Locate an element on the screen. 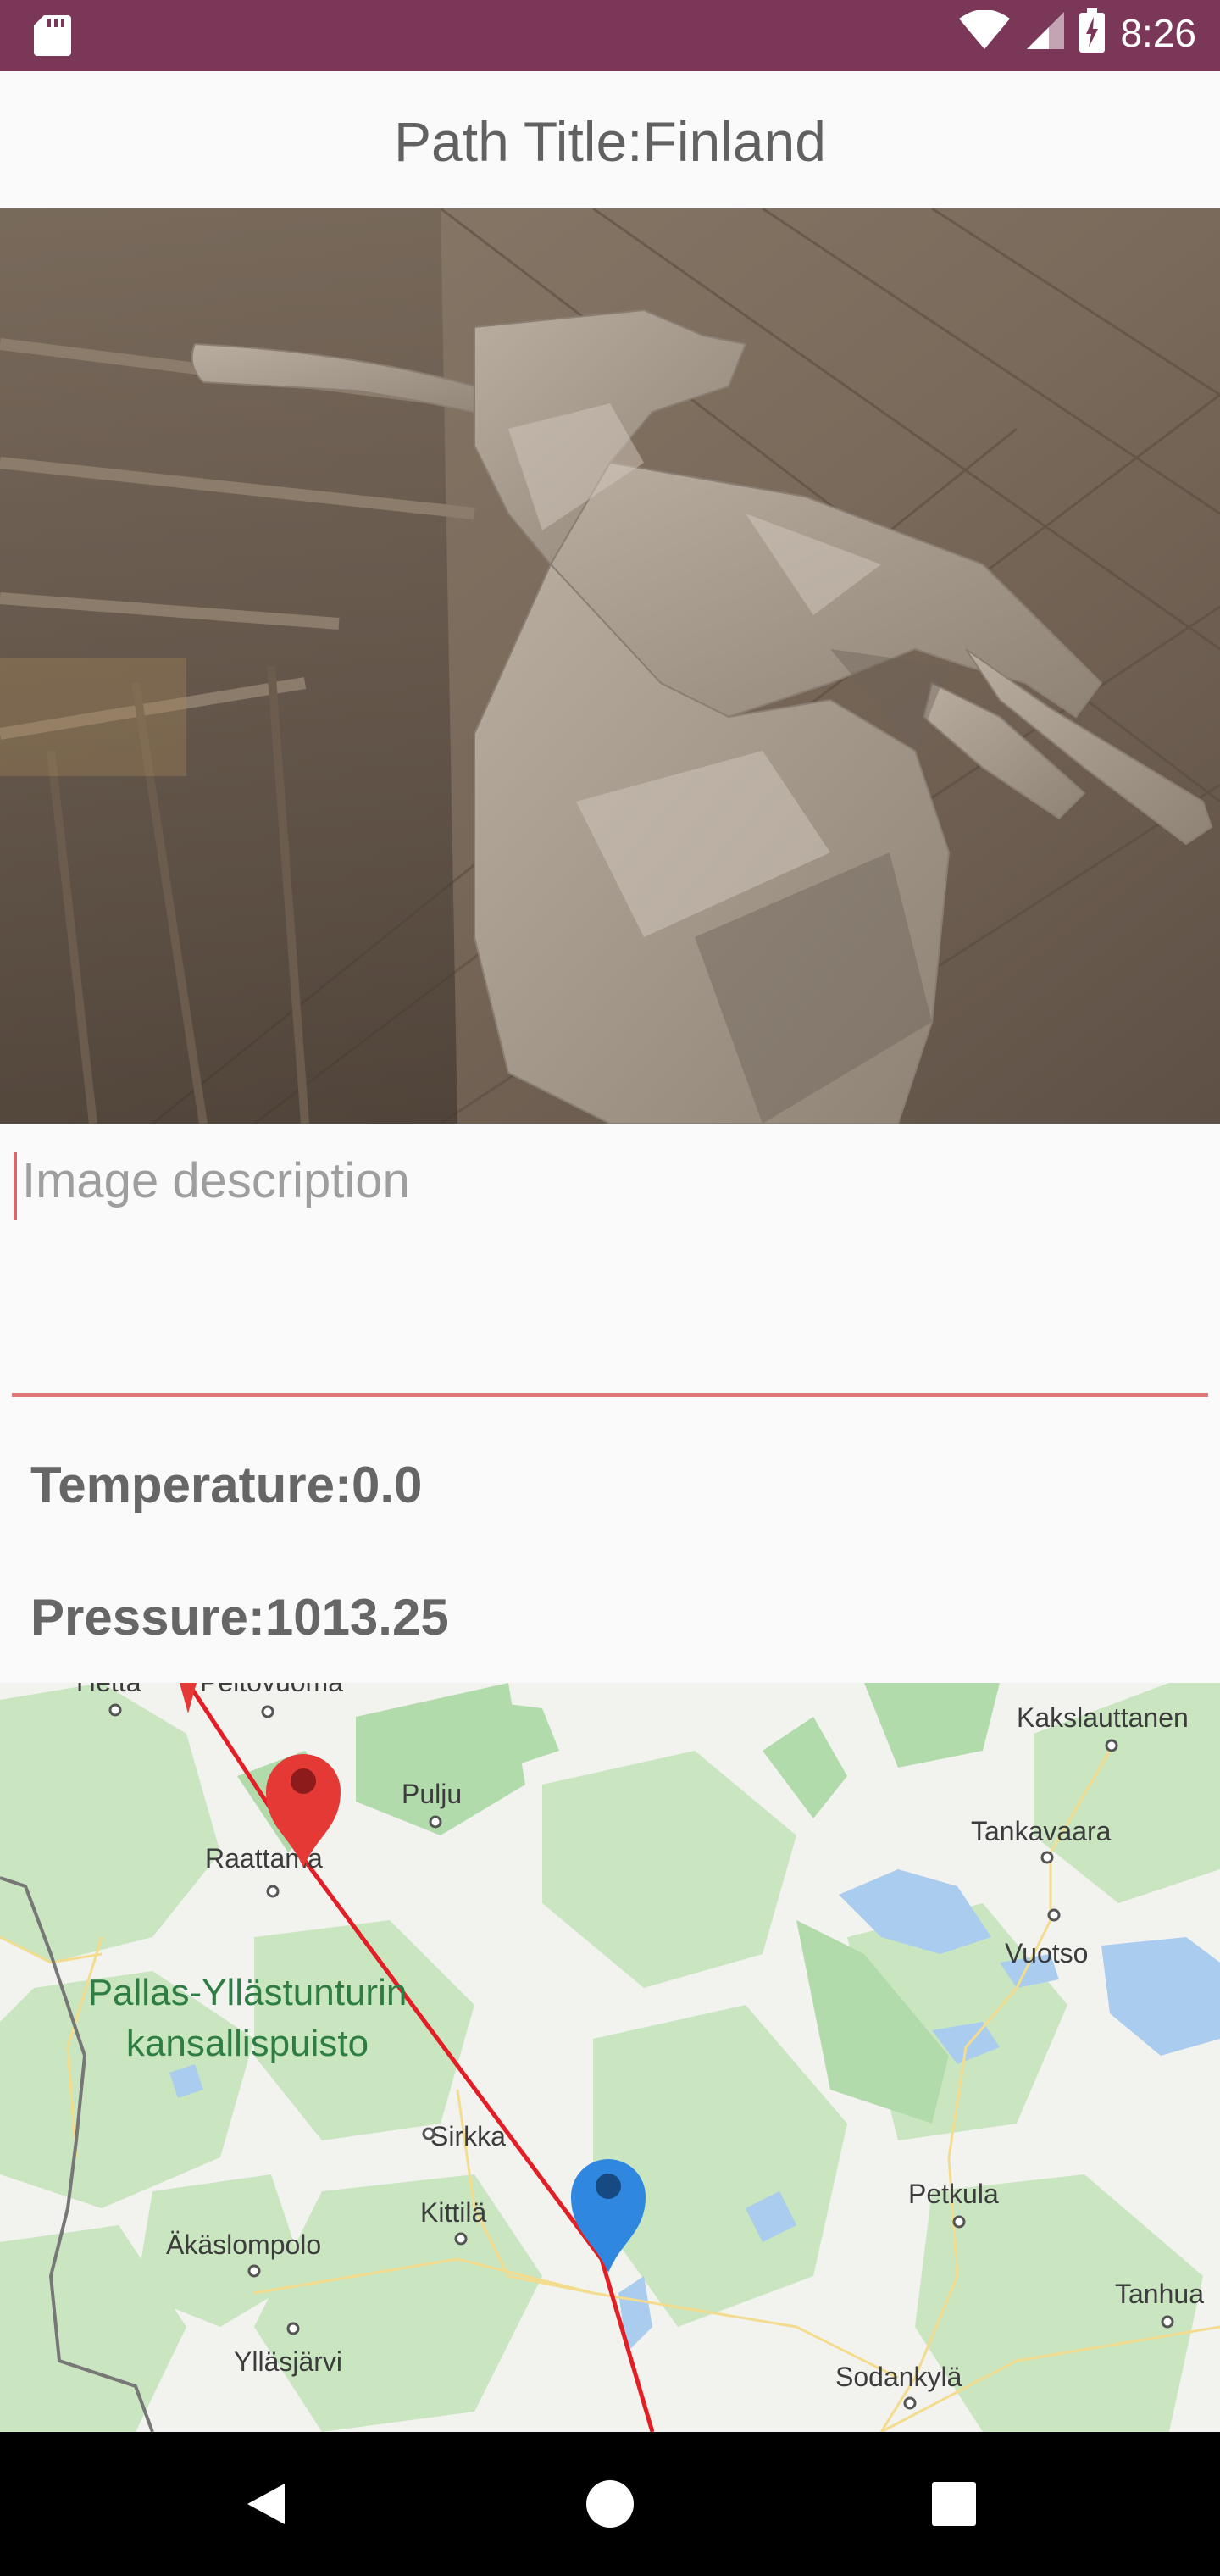 Image resolution: width=1220 pixels, height=2576 pixels. map-label-park-line2: kansallispuisto is located at coordinates (247, 2043).